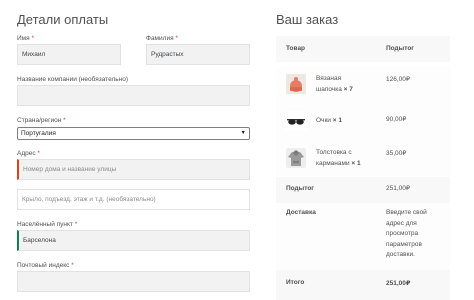 The image size is (474, 300). I want to click on subtotal-value: 251,00₽, so click(398, 188).